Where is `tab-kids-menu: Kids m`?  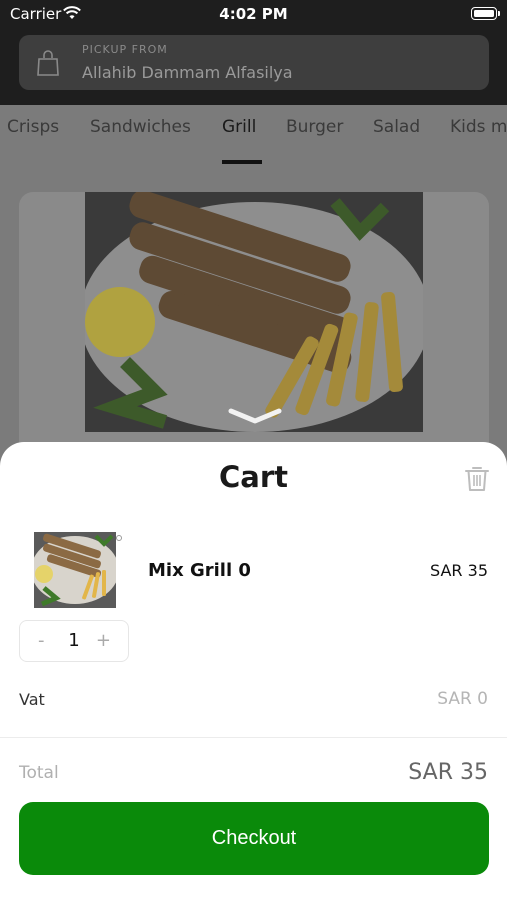 tab-kids-menu: Kids m is located at coordinates (478, 127).